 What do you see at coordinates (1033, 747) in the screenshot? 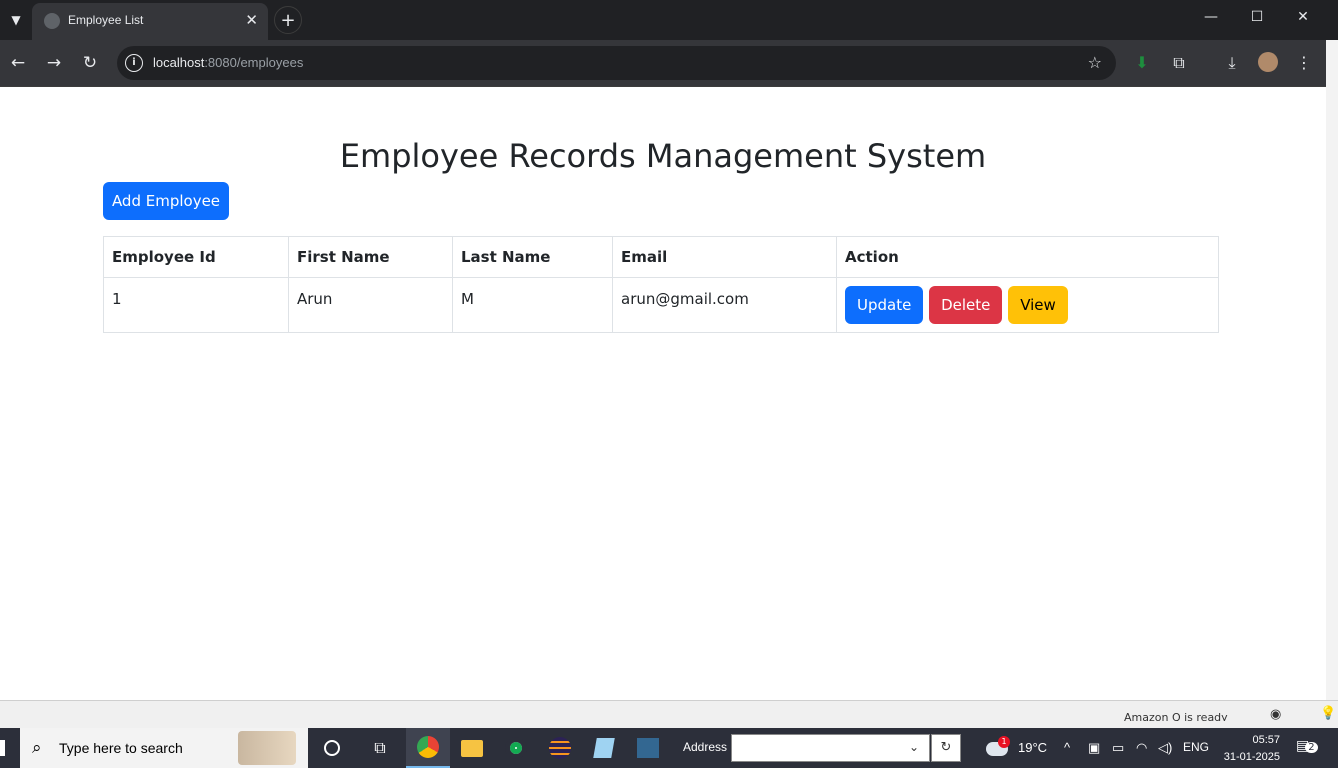
I see `temperature: 19°C` at bounding box center [1033, 747].